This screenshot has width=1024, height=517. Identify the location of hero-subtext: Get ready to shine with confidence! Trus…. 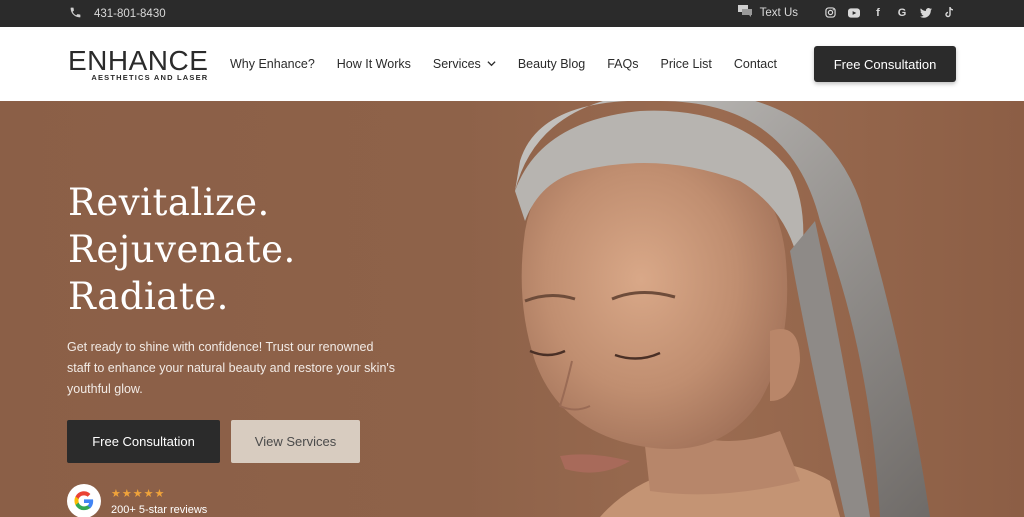
(231, 368).